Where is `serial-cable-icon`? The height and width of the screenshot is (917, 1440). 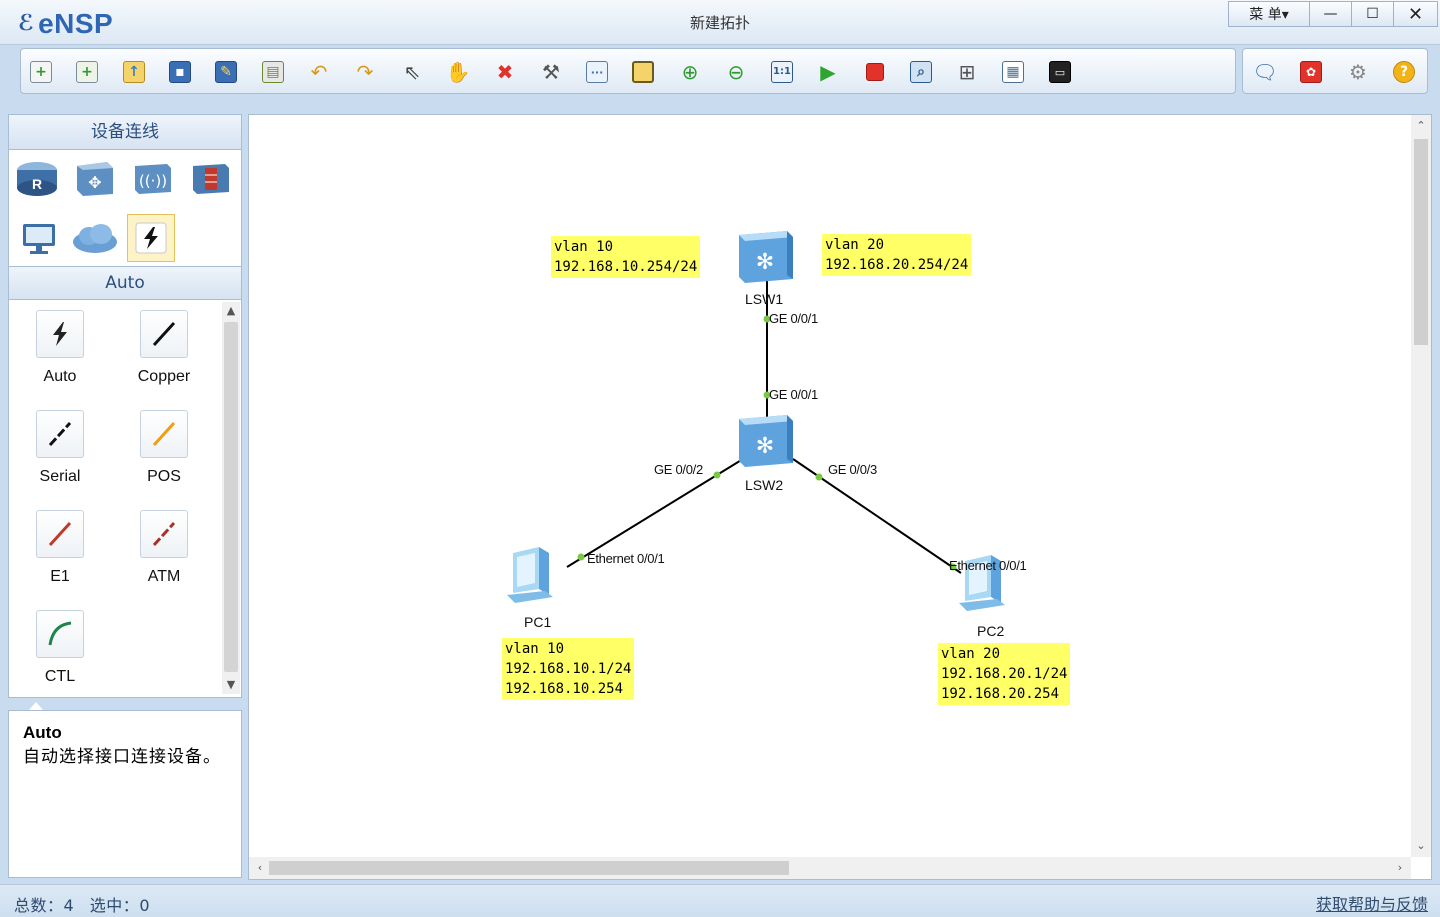 serial-cable-icon is located at coordinates (60, 434).